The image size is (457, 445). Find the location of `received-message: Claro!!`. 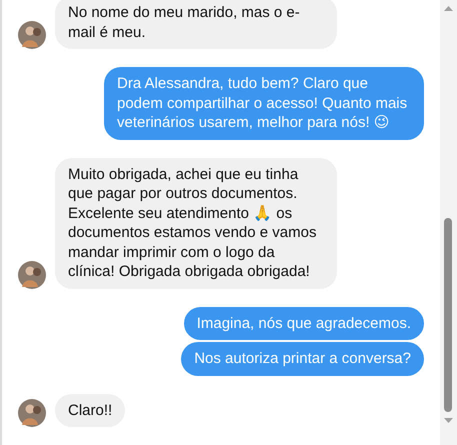

received-message: Claro!! is located at coordinates (90, 410).